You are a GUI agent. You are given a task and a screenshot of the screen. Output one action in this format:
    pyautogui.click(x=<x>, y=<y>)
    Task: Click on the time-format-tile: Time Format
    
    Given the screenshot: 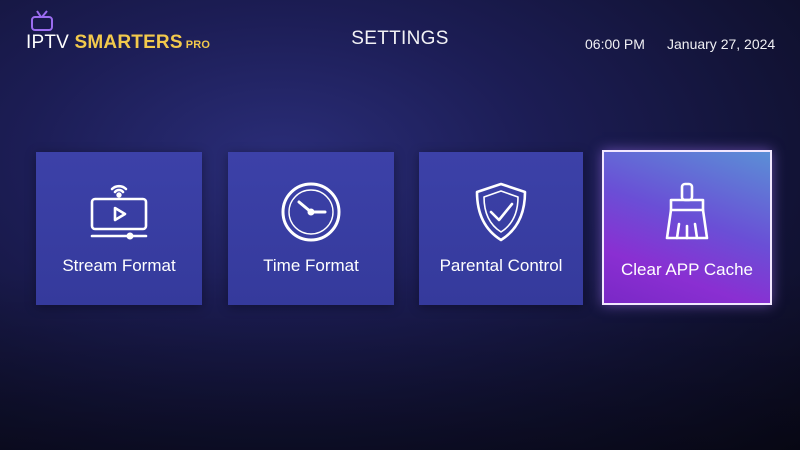 What is the action you would take?
    pyautogui.click(x=311, y=228)
    